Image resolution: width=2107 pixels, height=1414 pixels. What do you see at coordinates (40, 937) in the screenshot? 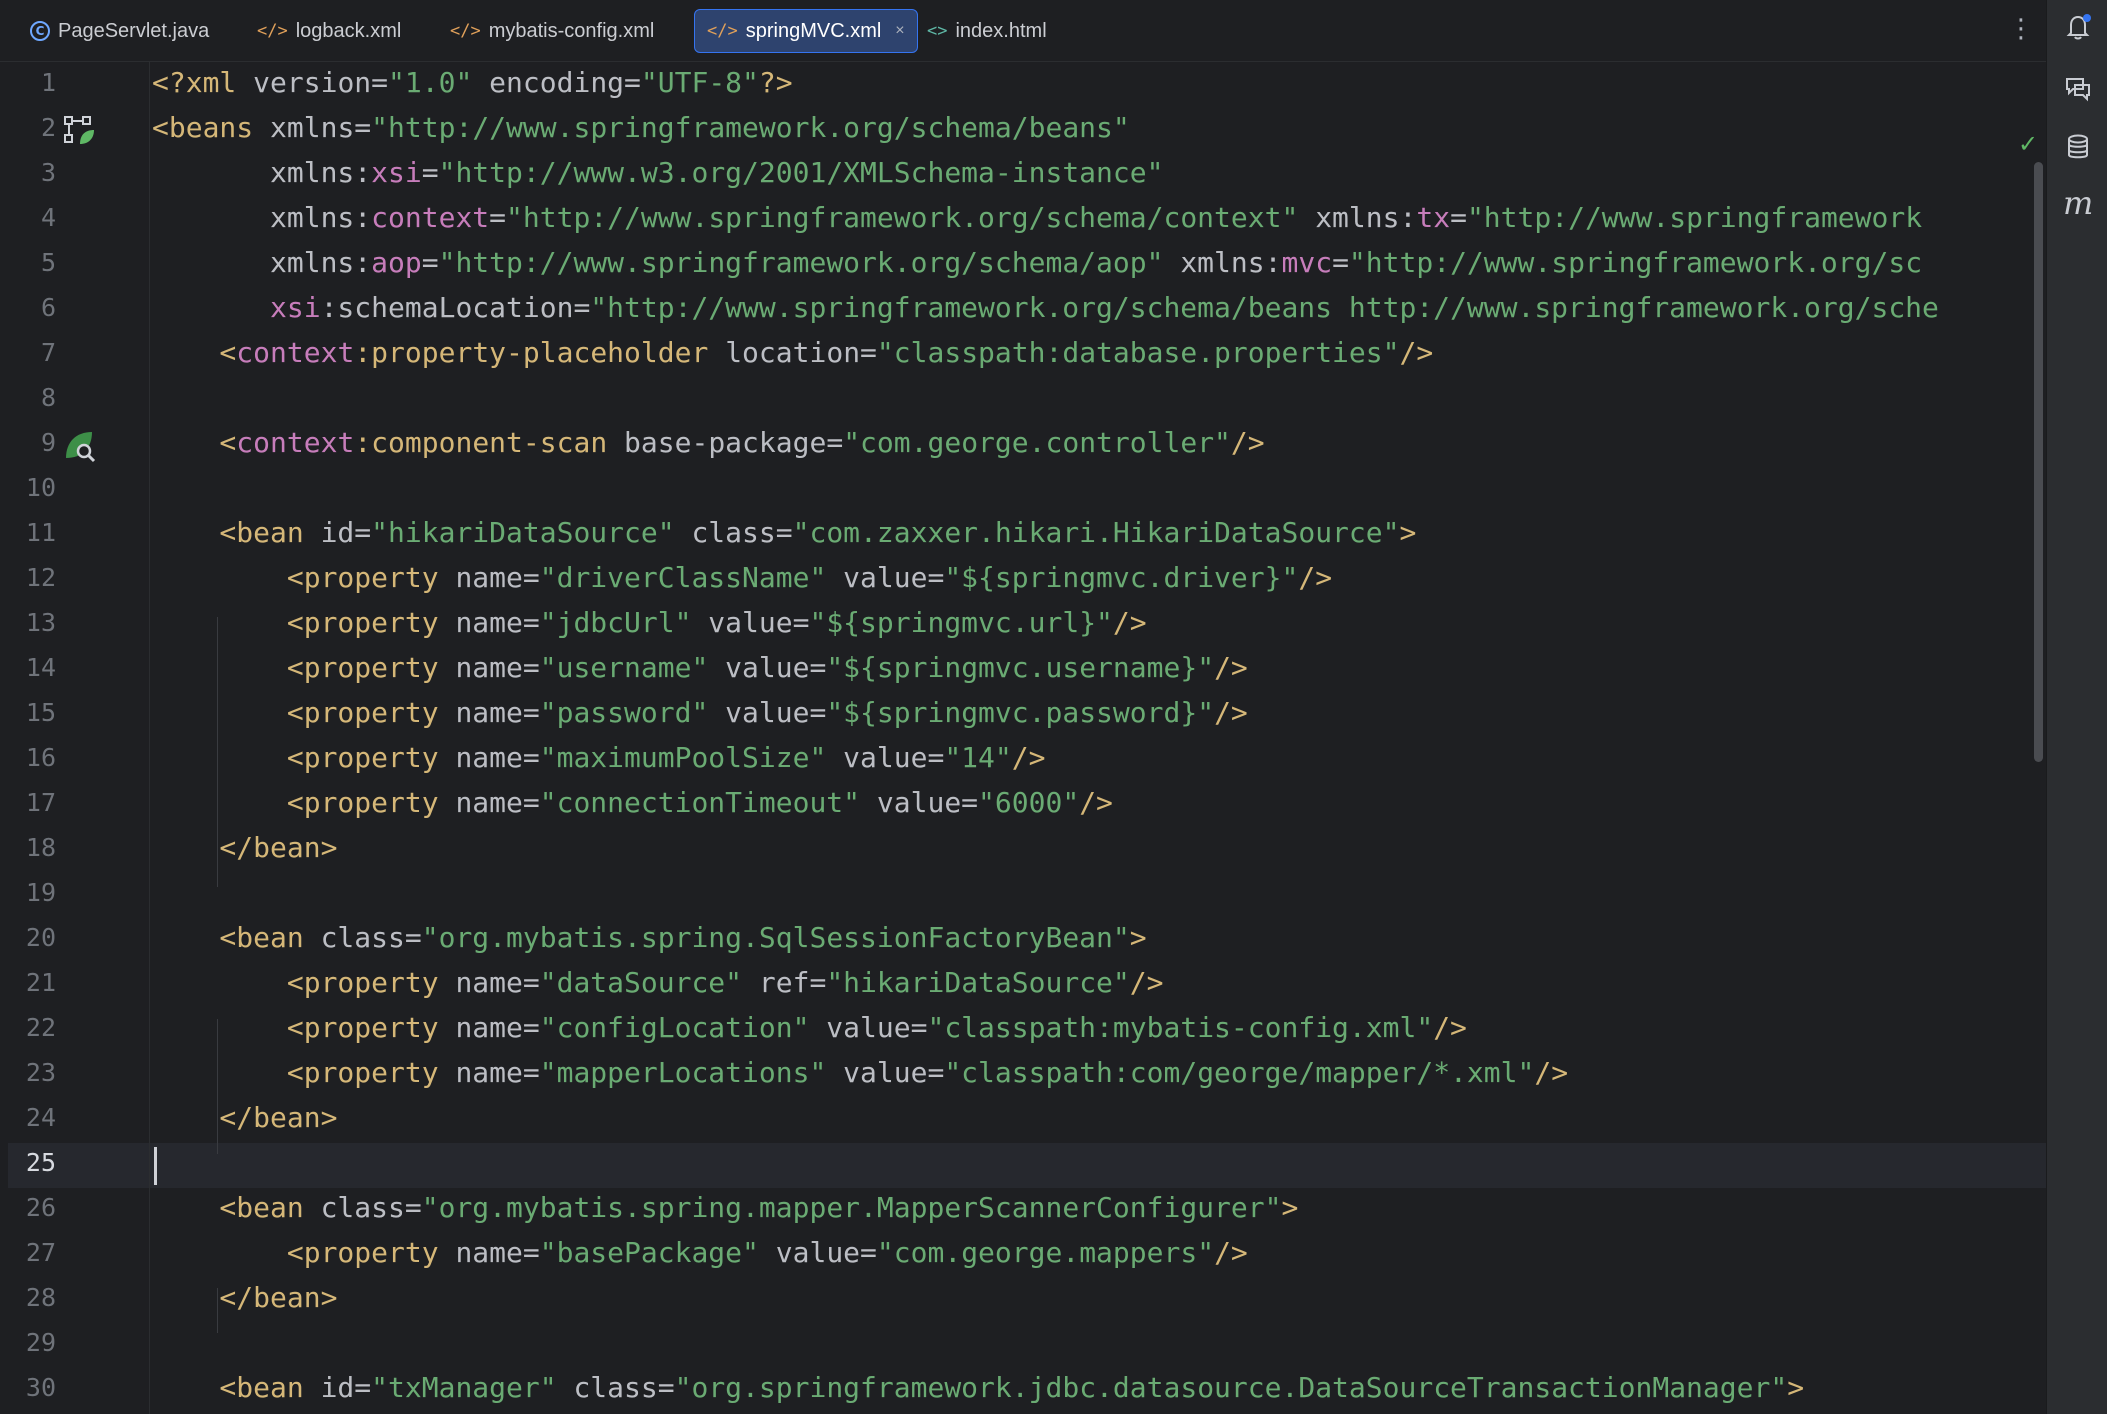
I see `line-number: 20` at bounding box center [40, 937].